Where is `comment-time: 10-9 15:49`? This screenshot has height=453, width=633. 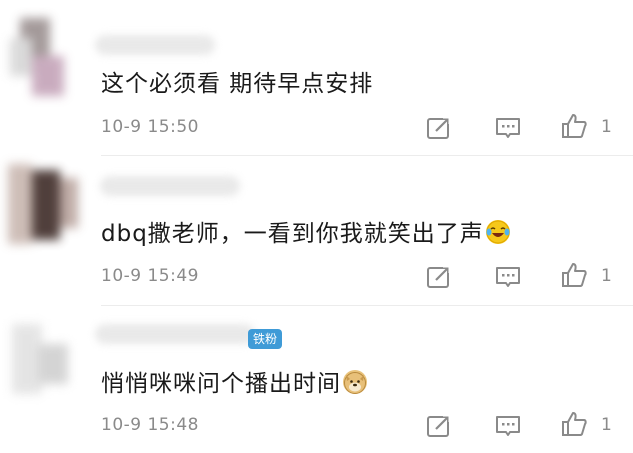 comment-time: 10-9 15:49 is located at coordinates (150, 276).